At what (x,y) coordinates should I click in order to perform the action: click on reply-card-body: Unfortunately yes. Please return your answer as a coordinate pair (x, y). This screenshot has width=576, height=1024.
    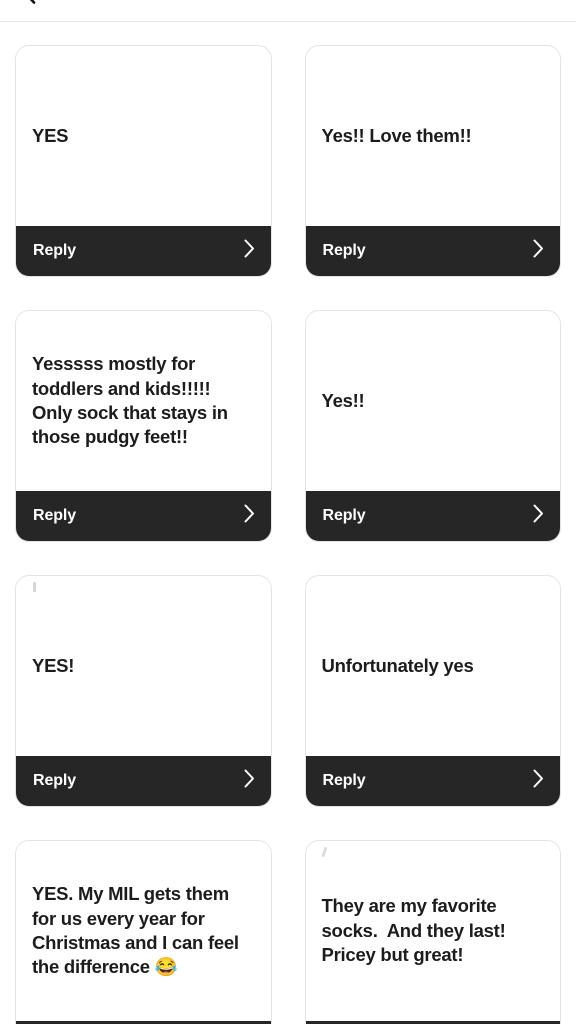
    Looking at the image, I should click on (433, 666).